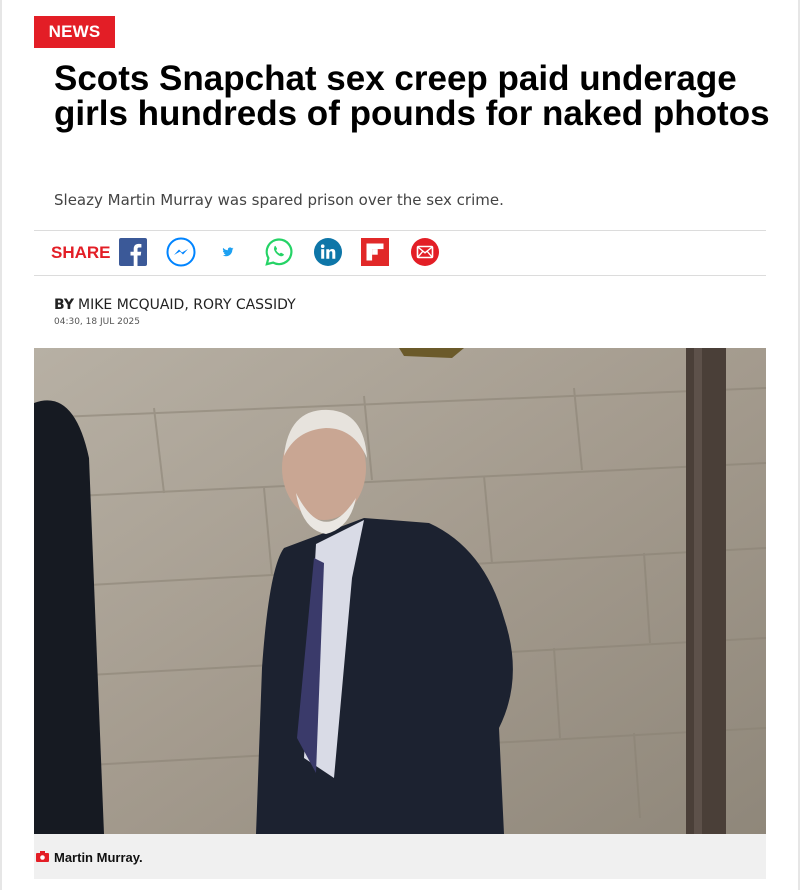  I want to click on byline: BY MIKE MCQUAID, RORY CASSIDY, so click(175, 305).